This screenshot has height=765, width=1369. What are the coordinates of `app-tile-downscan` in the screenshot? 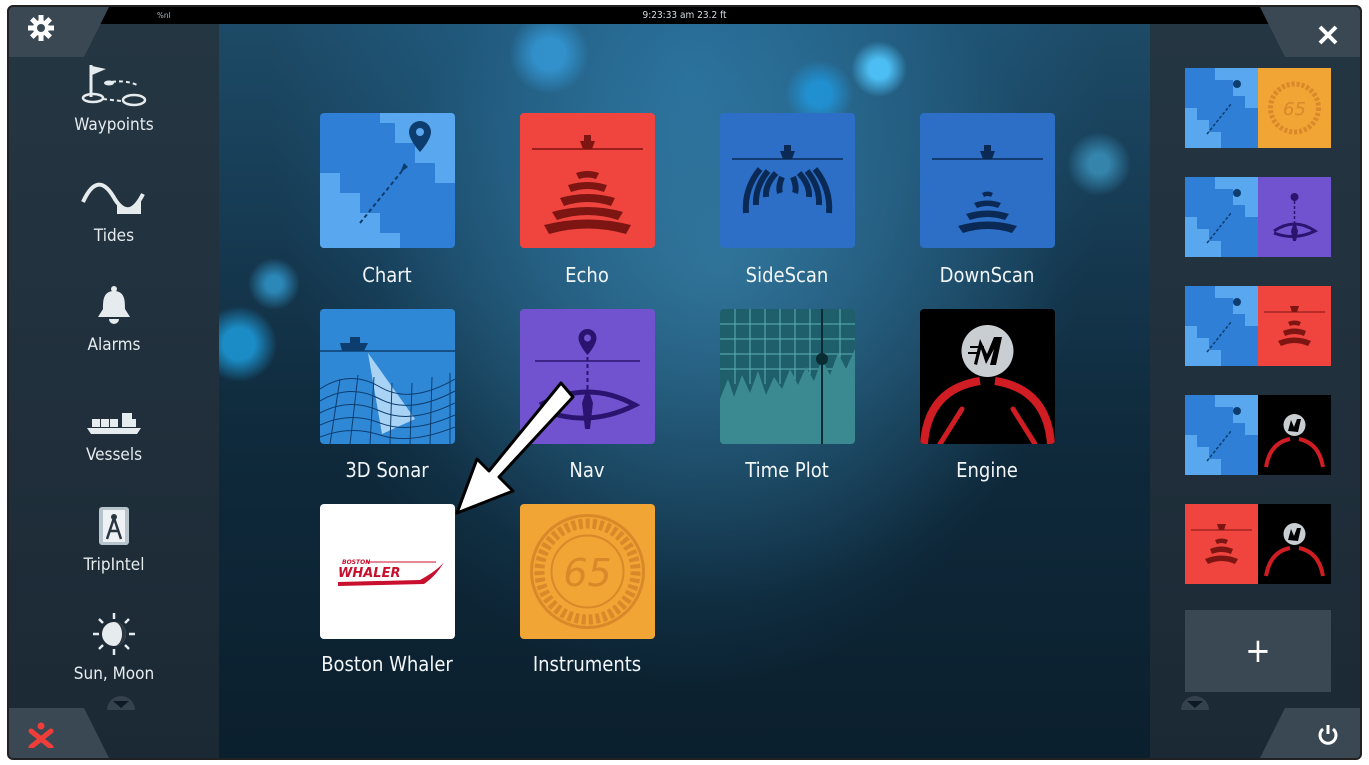 It's located at (987, 180).